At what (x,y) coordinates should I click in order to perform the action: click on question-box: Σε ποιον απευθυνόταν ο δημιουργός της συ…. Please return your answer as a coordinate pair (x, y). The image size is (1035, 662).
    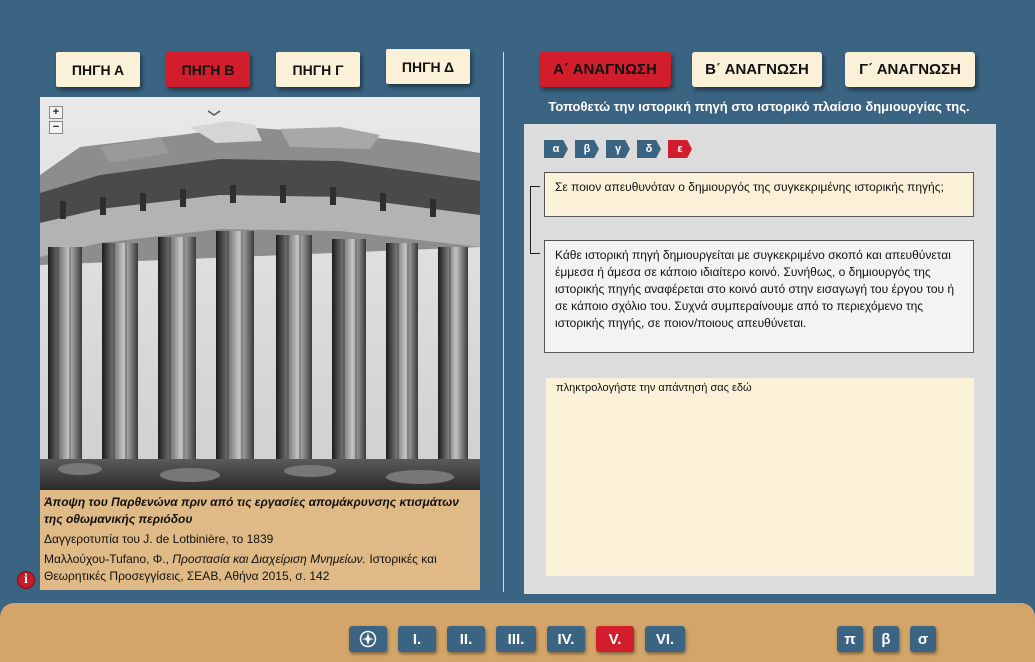
    Looking at the image, I should click on (759, 194).